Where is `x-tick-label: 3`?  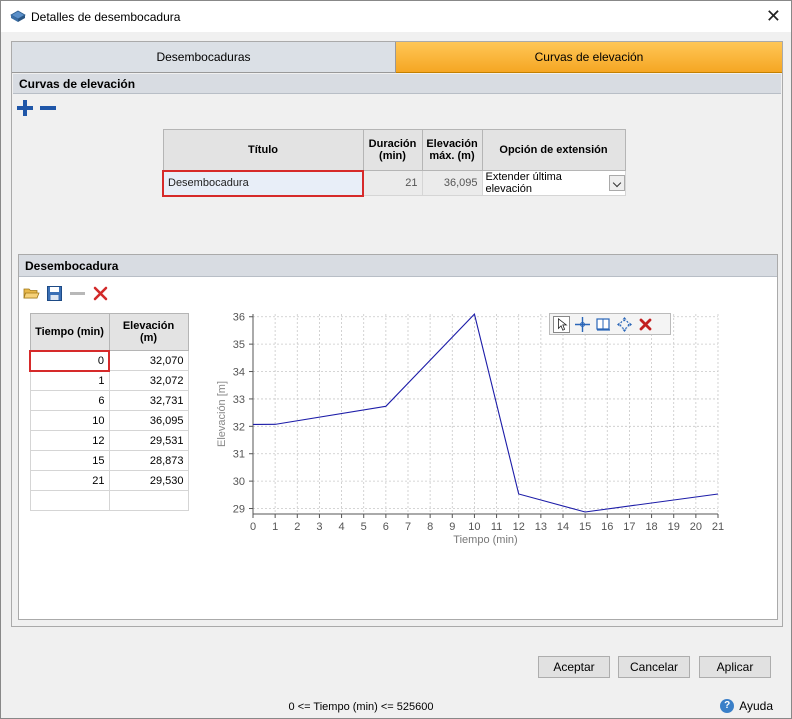 x-tick-label: 3 is located at coordinates (319, 527).